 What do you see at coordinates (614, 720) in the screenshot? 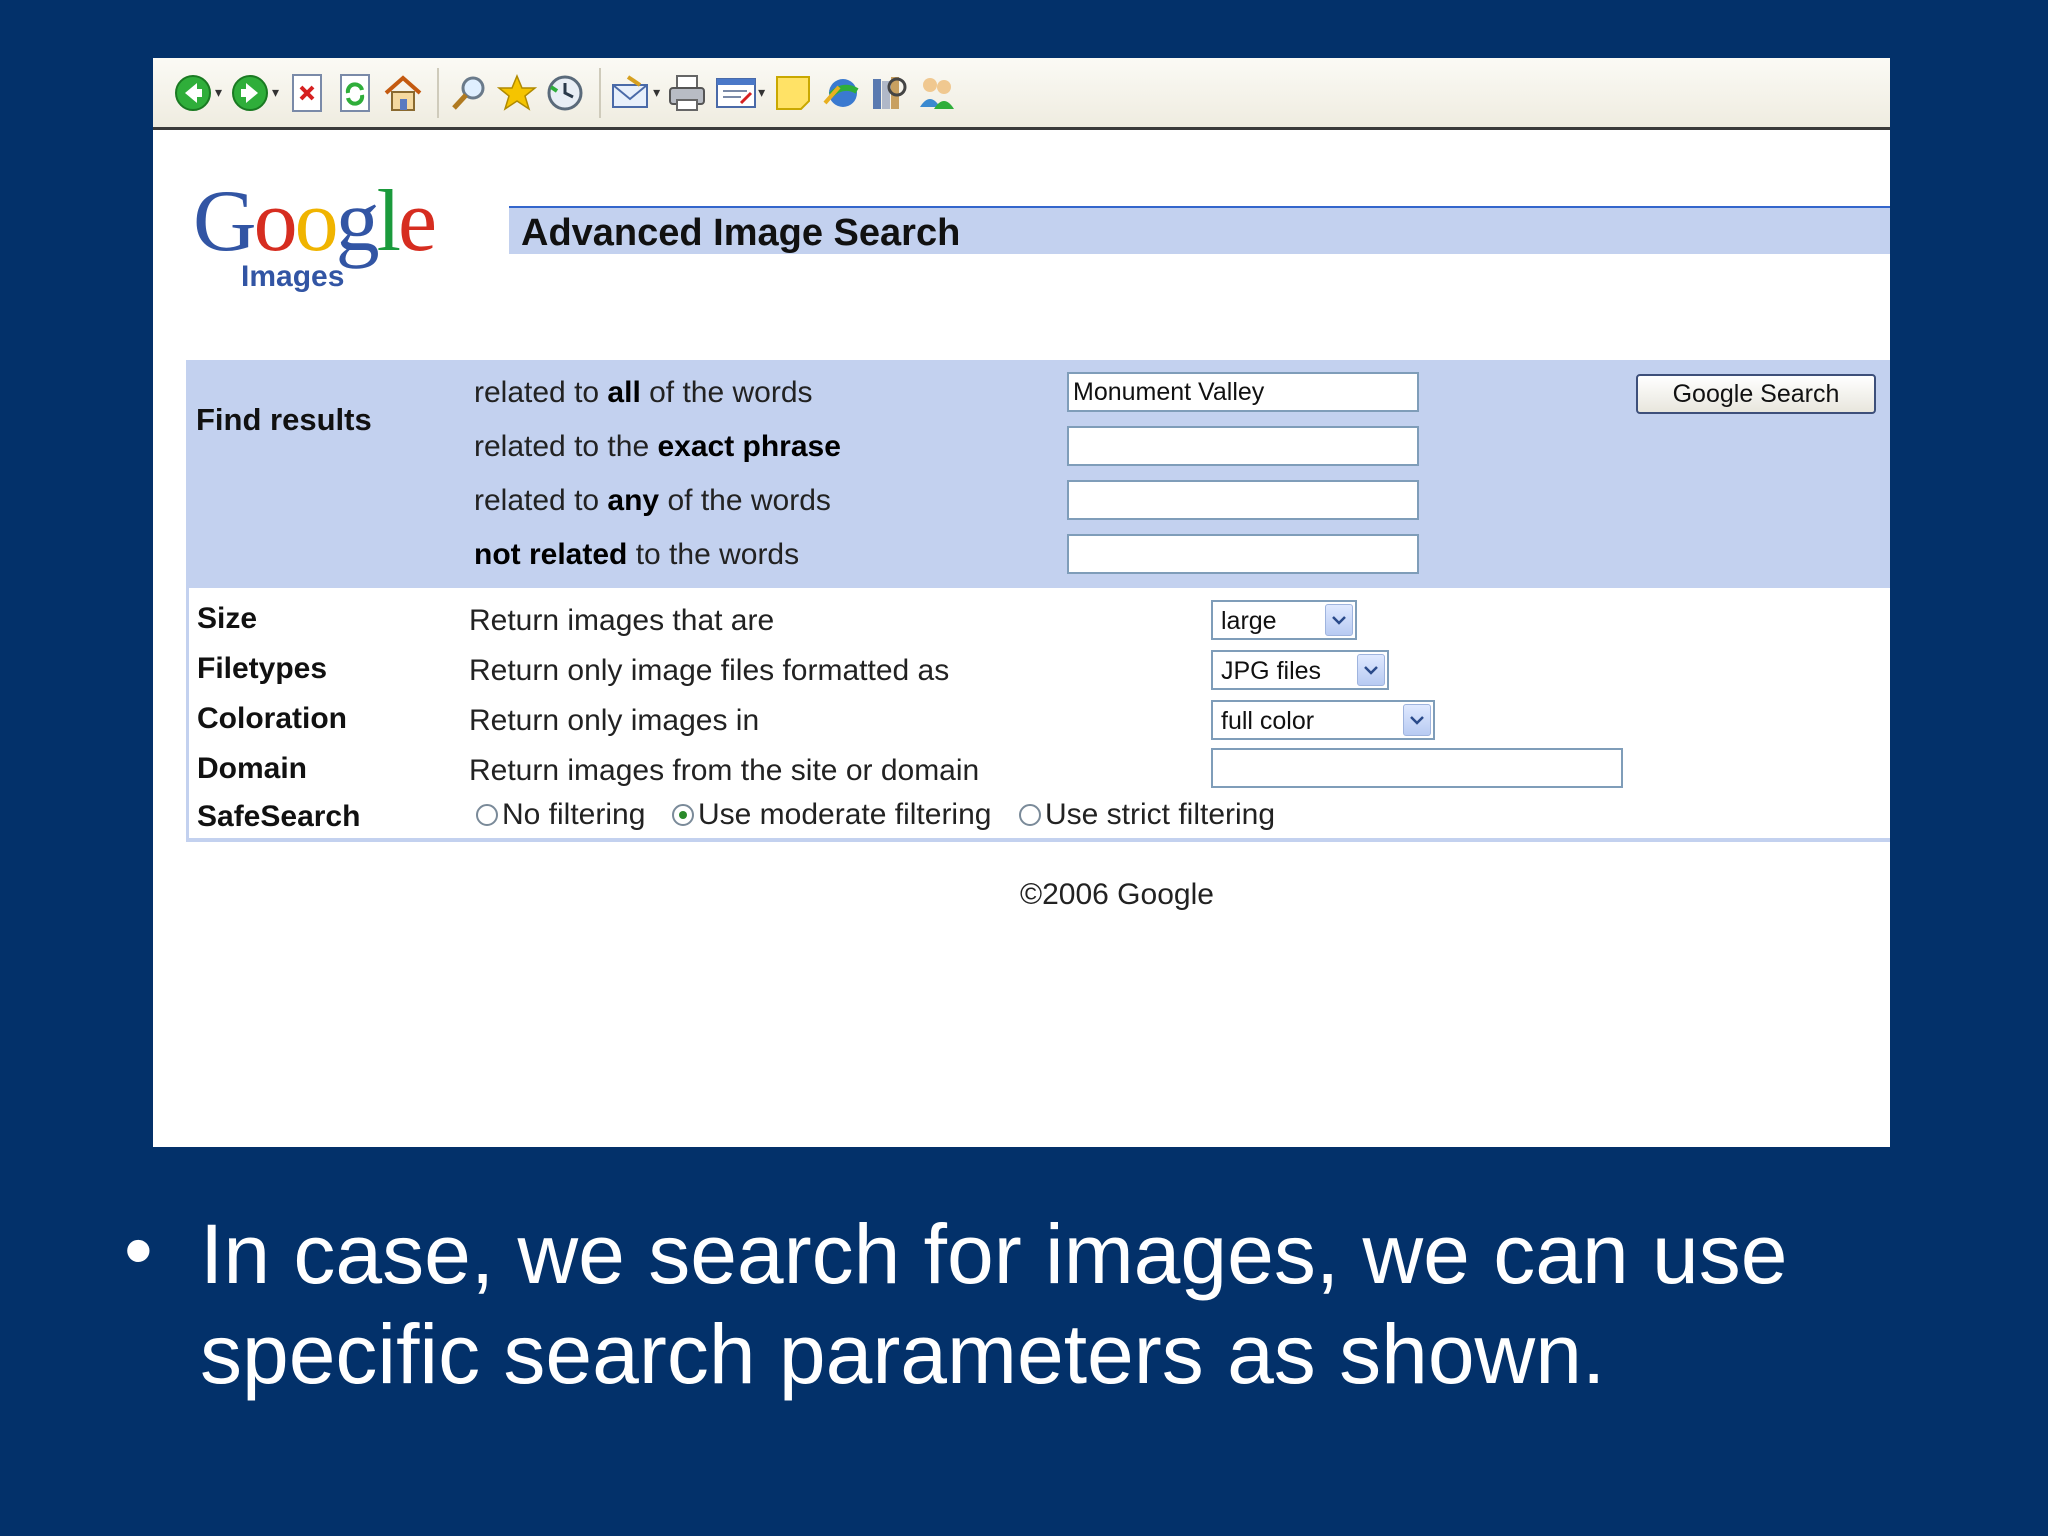
I see `coloration-description: Return only images in` at bounding box center [614, 720].